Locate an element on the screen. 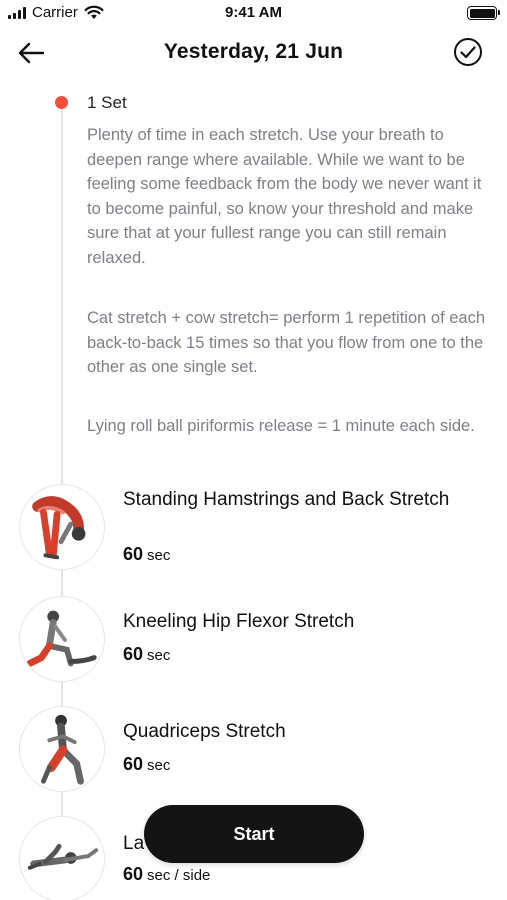 This screenshot has height=900, width=507. status-bar: Carrier 9:41 AM is located at coordinates (253, 14).